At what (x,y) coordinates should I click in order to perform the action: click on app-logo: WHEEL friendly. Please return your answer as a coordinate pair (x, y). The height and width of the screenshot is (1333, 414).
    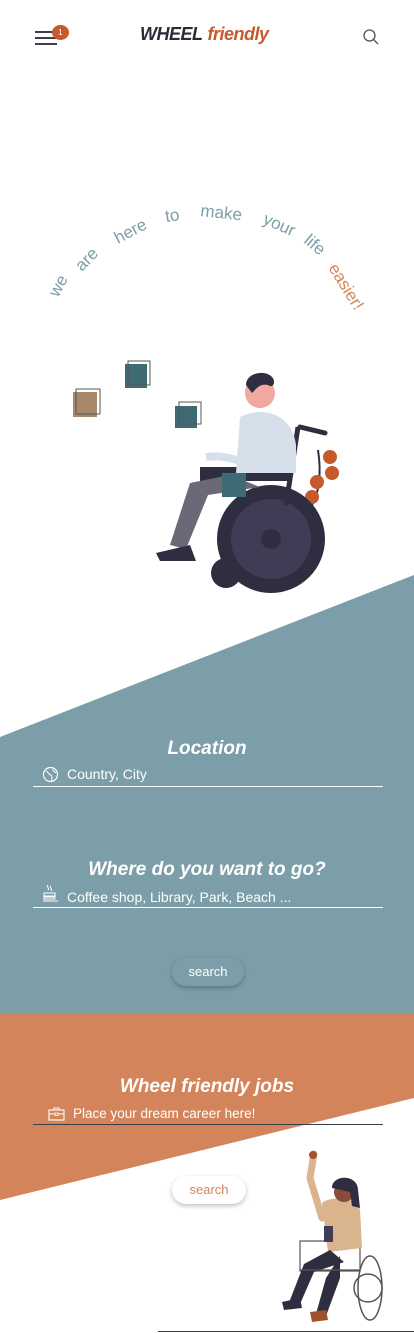
    Looking at the image, I should click on (204, 34).